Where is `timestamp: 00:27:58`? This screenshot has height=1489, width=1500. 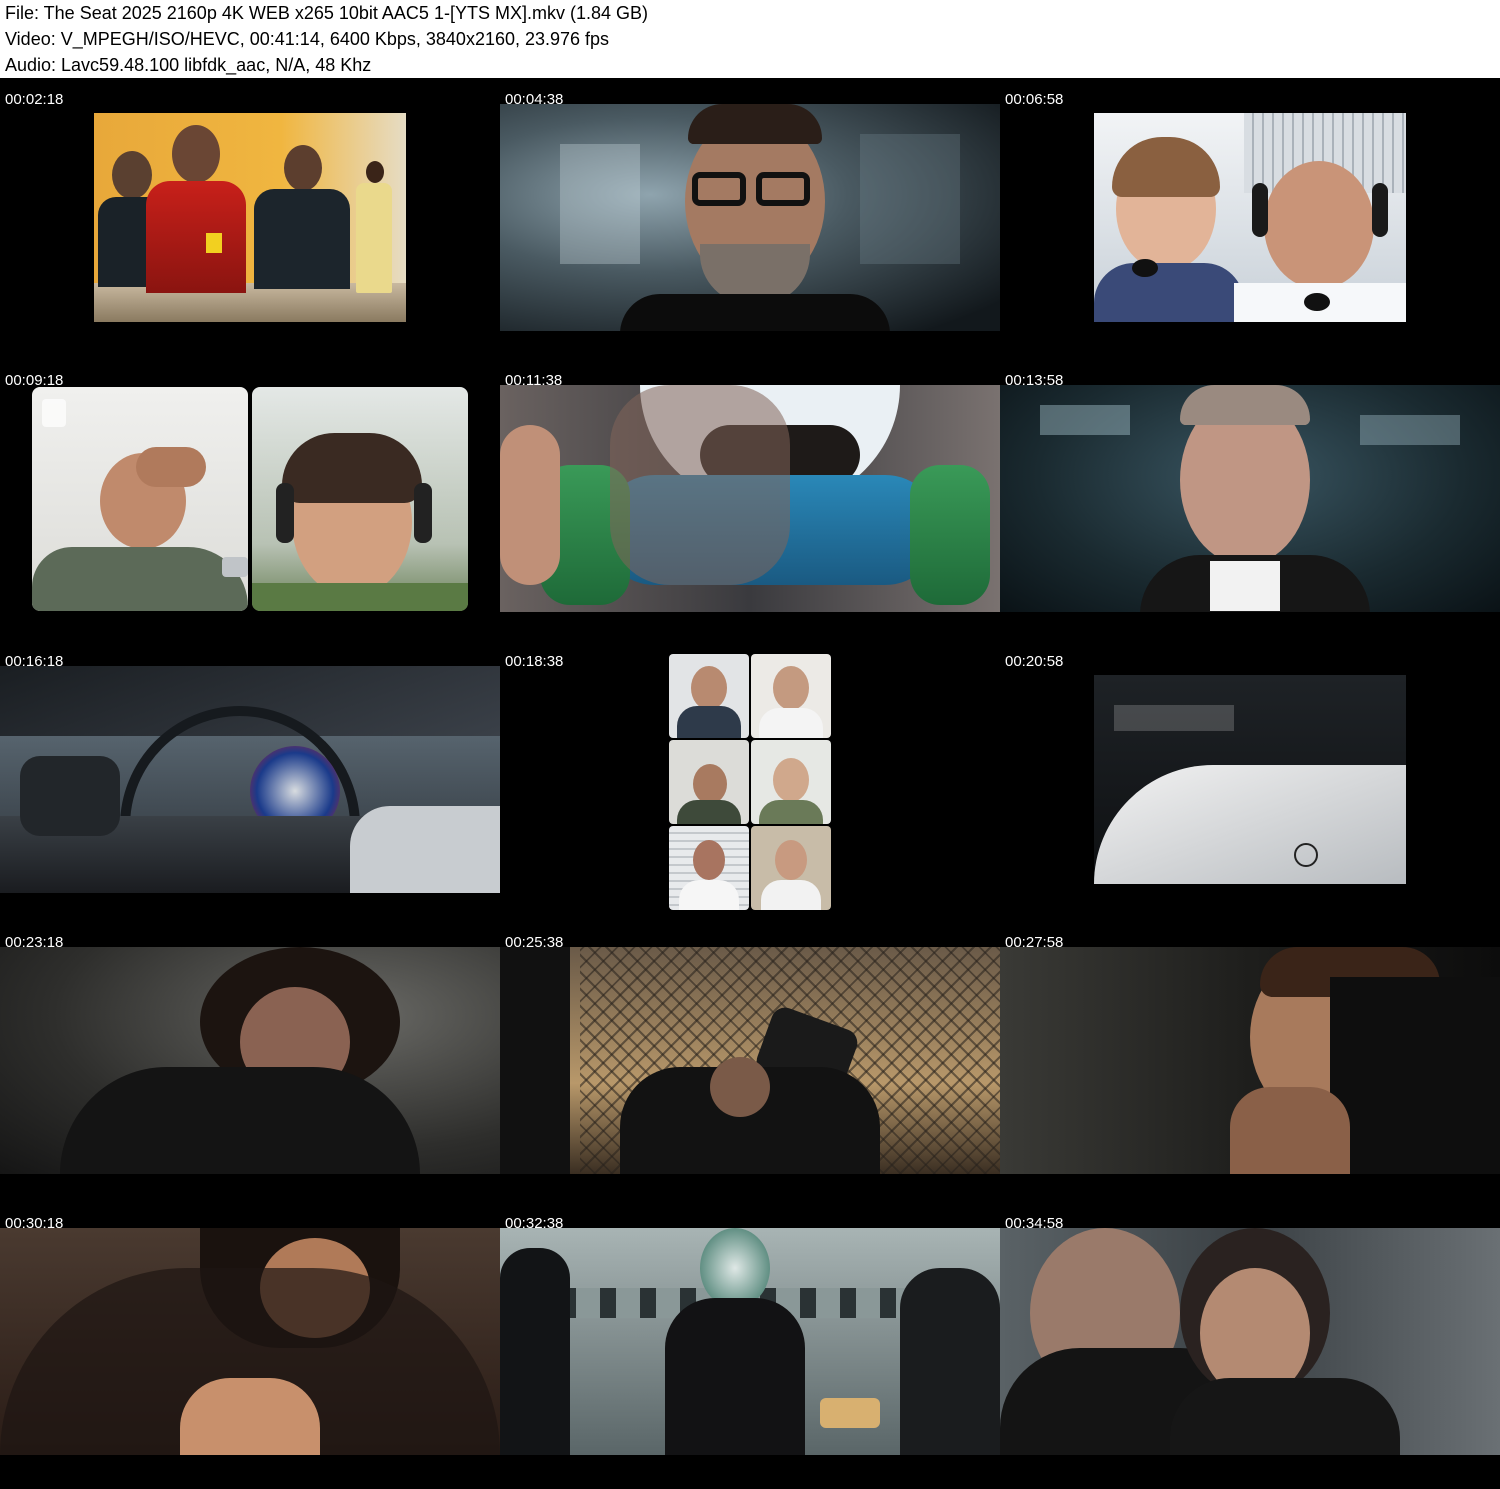
timestamp: 00:27:58 is located at coordinates (1034, 942).